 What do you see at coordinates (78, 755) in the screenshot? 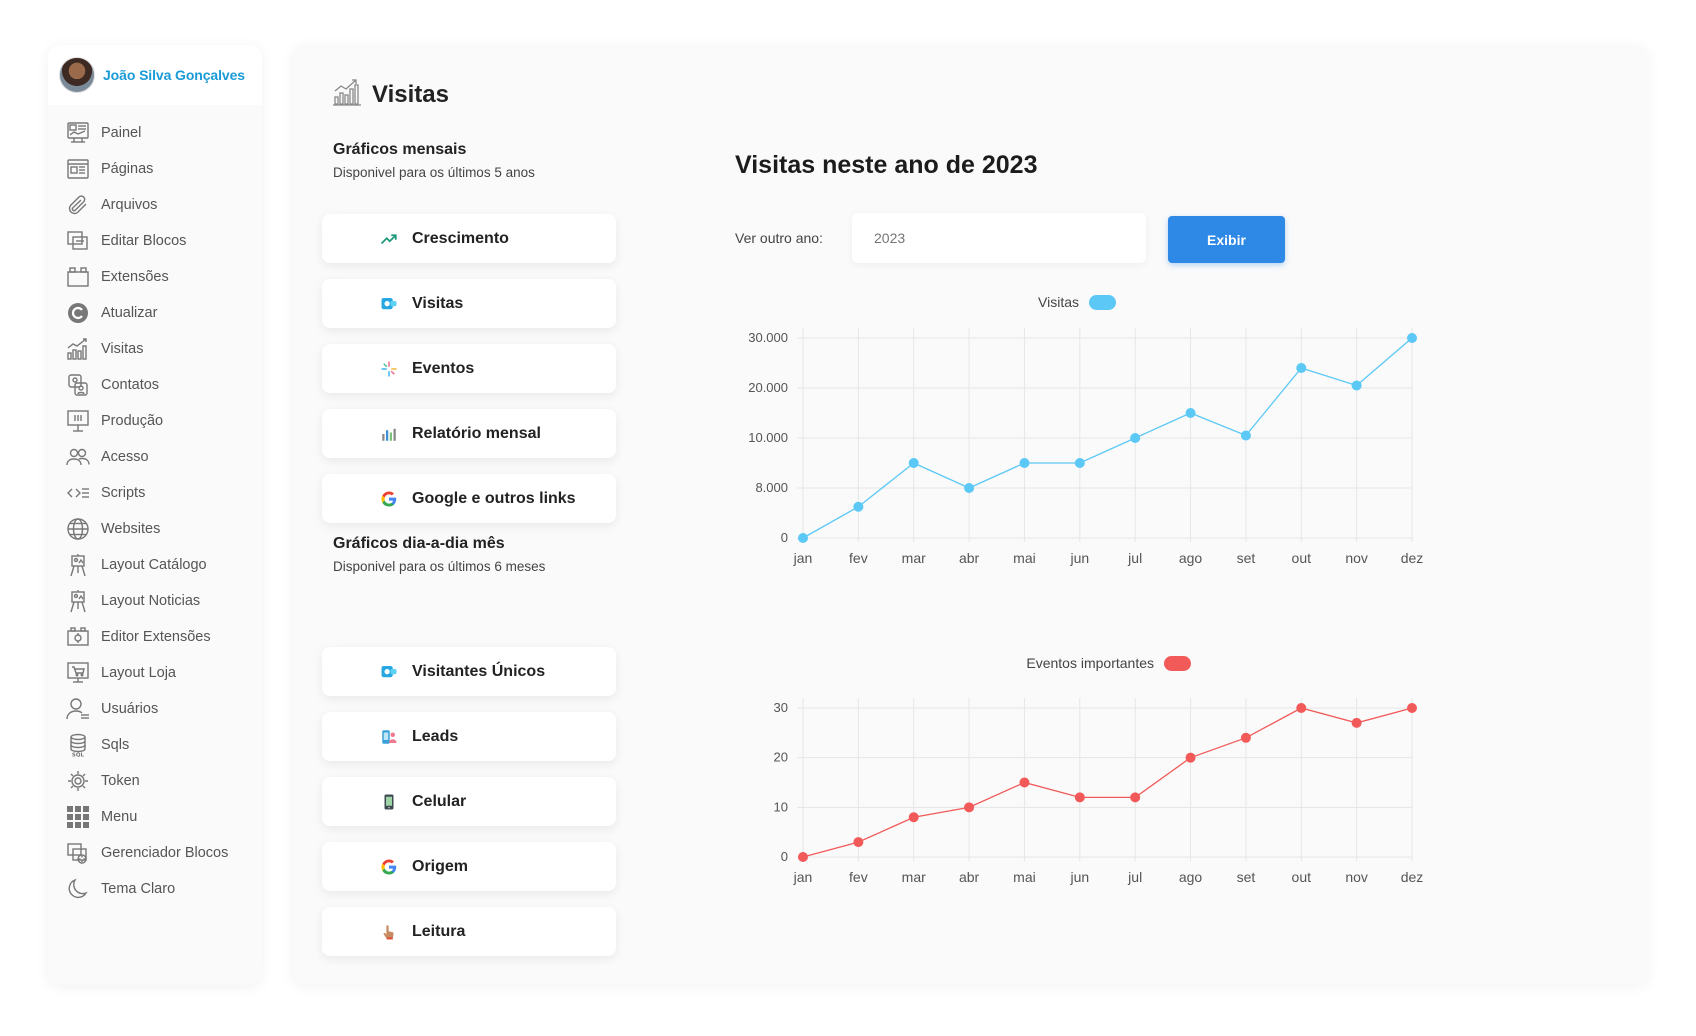
I see `svg-text: SQL` at bounding box center [78, 755].